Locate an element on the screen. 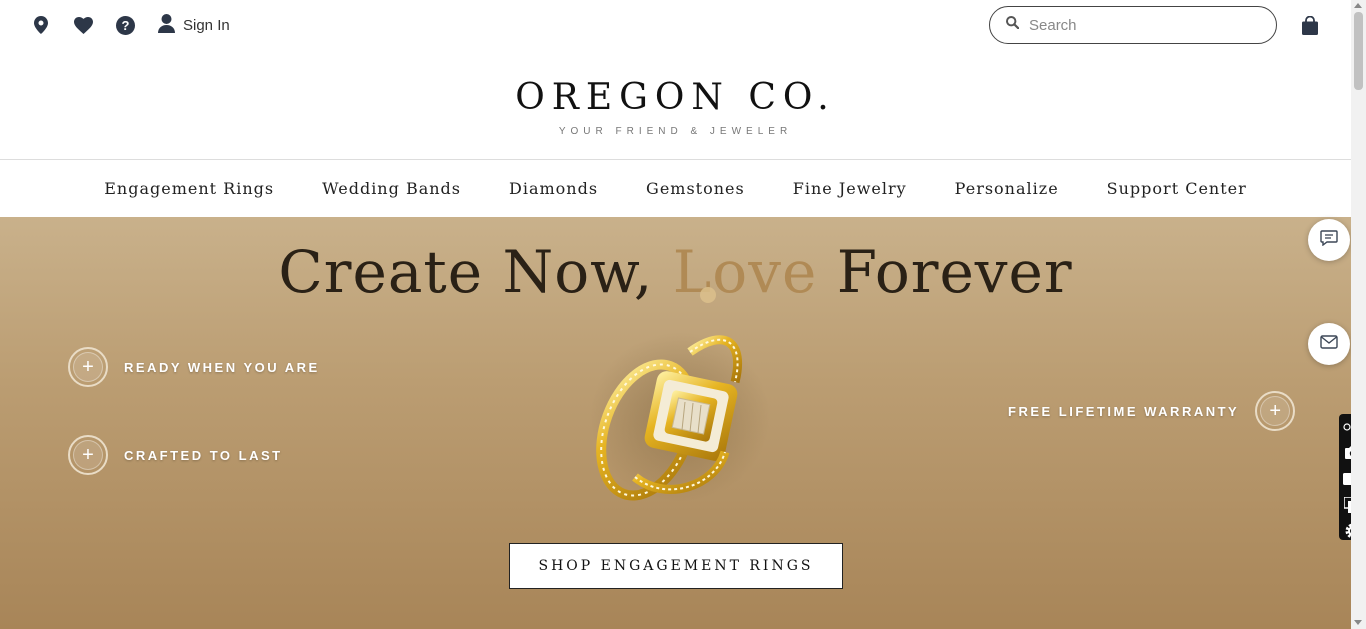 The width and height of the screenshot is (1366, 629). nav-item-wedding-bands: Wedding Bands is located at coordinates (391, 188).